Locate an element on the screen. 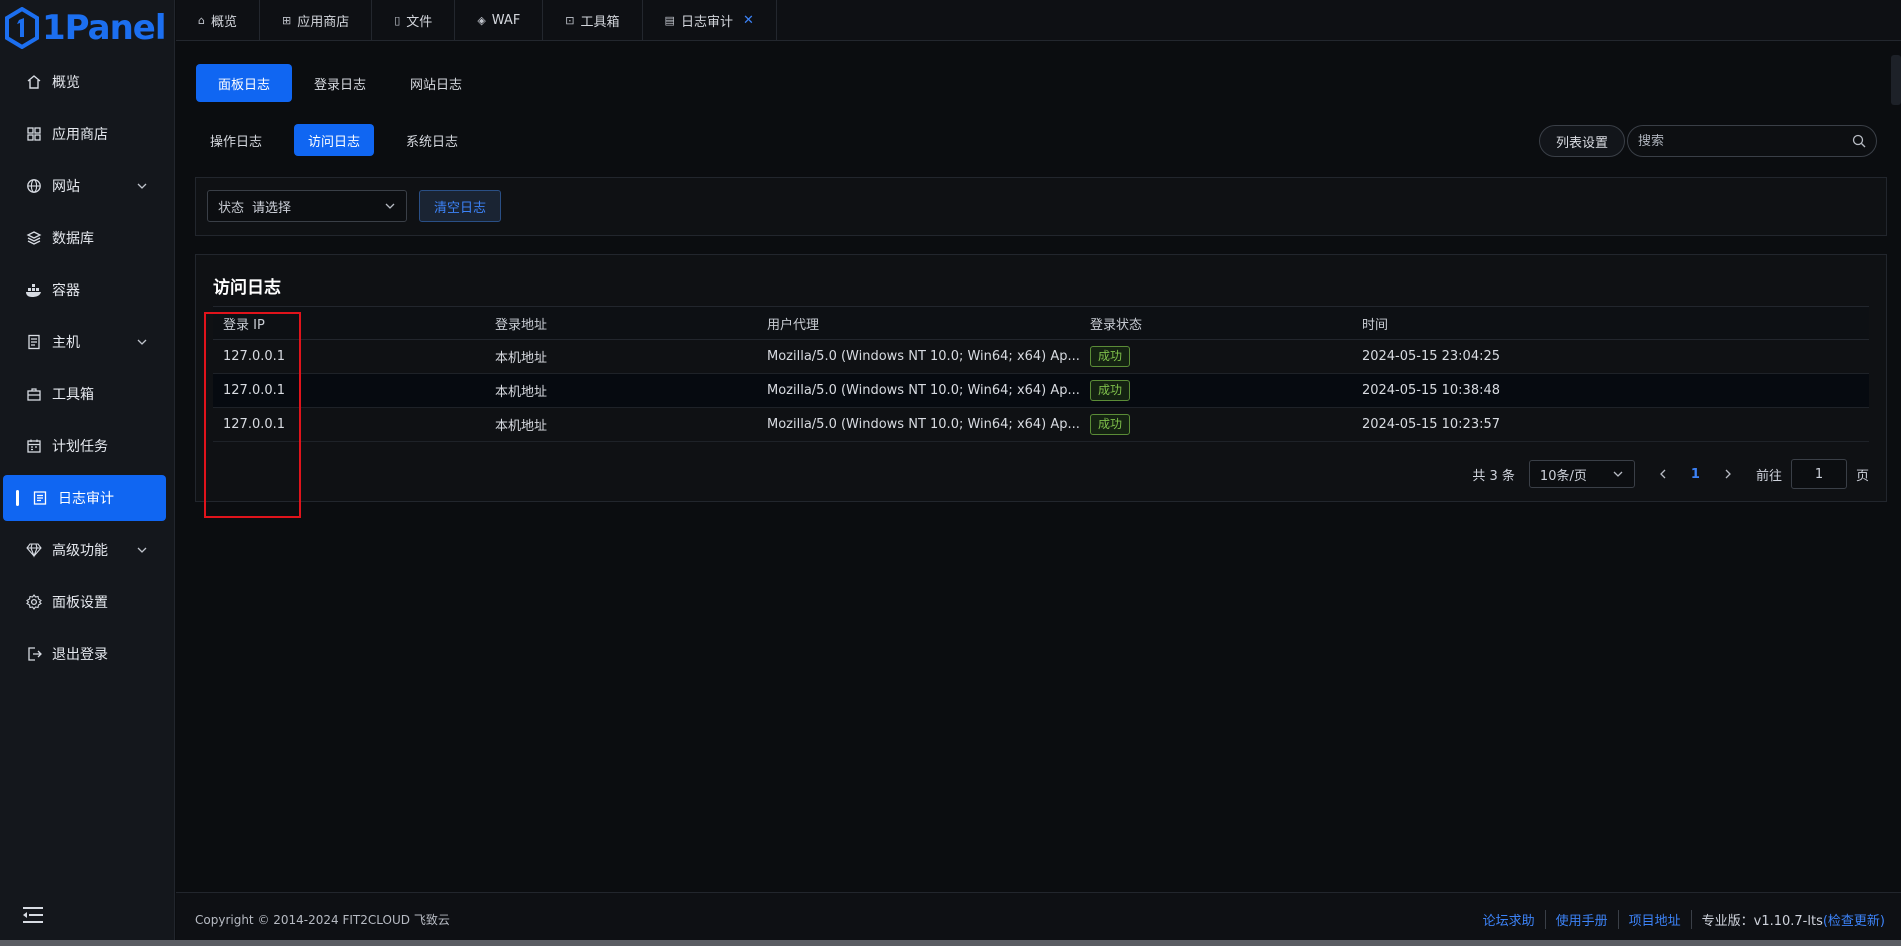  tab-overview: ⌂ 概览 is located at coordinates (218, 20).